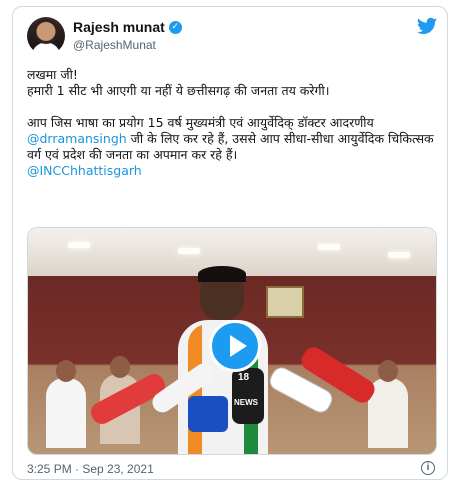  I want to click on tweet-line-1: लखमा जी!, so click(52, 74).